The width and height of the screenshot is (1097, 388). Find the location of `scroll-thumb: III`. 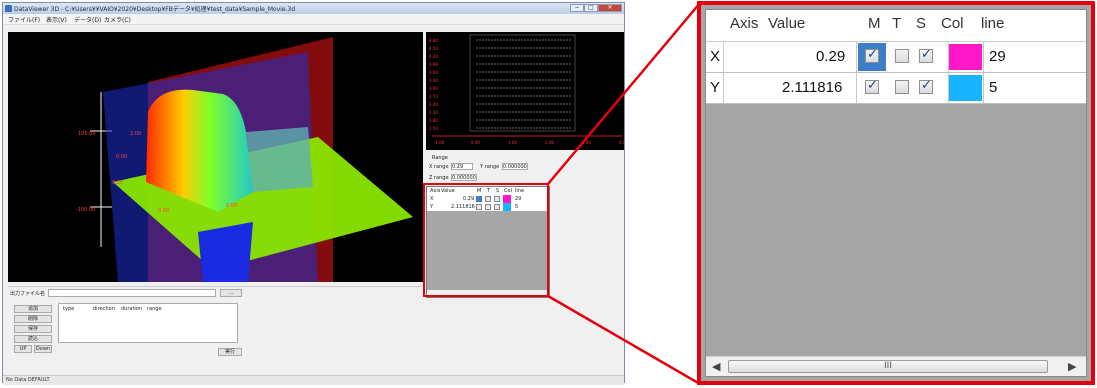

scroll-thumb: III is located at coordinates (888, 366).